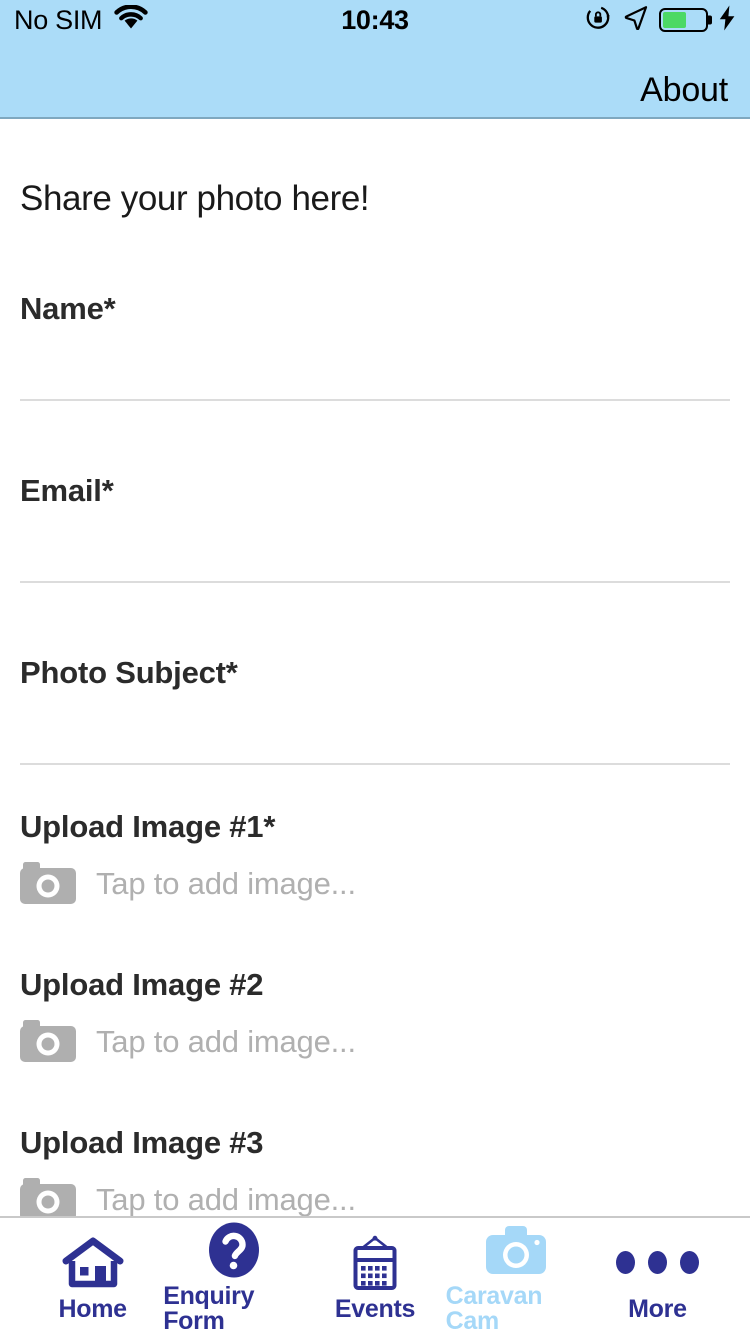 The image size is (750, 1334). What do you see at coordinates (684, 90) in the screenshot?
I see `about-button: About` at bounding box center [684, 90].